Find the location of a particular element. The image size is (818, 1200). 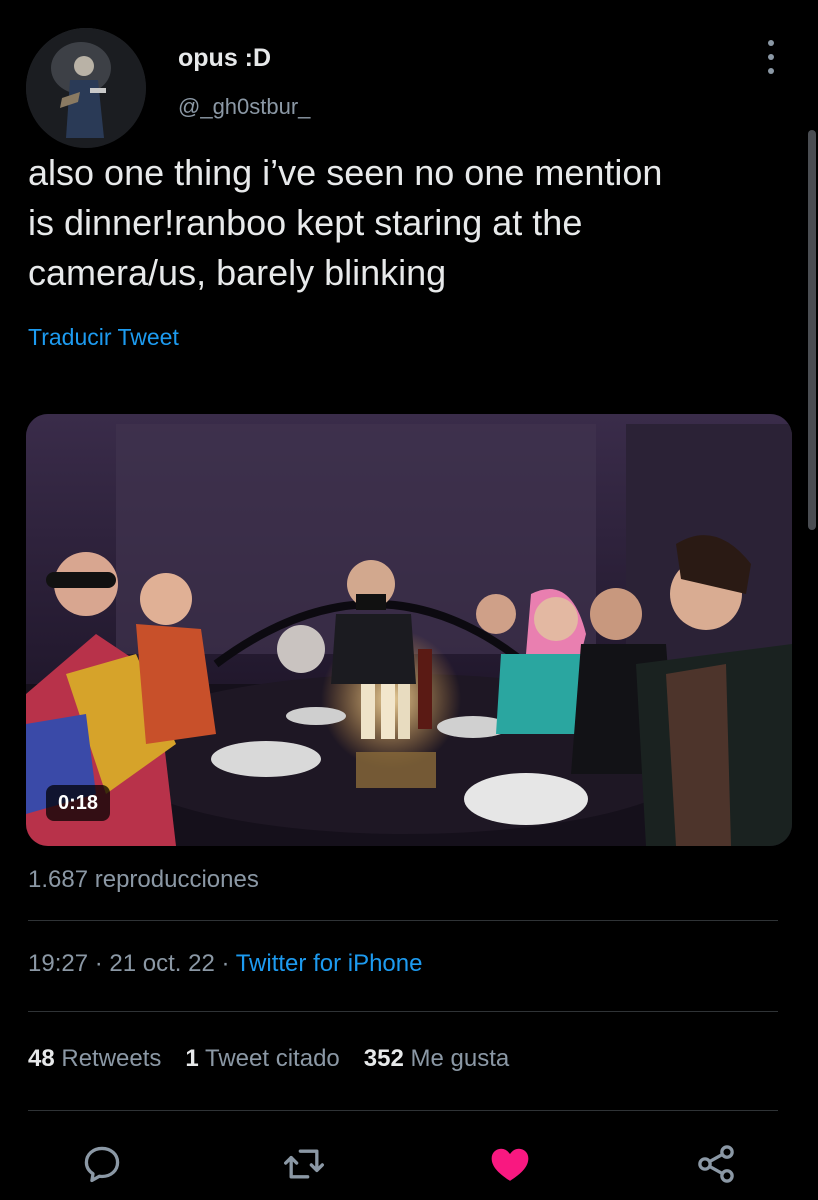

reply-button is located at coordinates (102, 1164).